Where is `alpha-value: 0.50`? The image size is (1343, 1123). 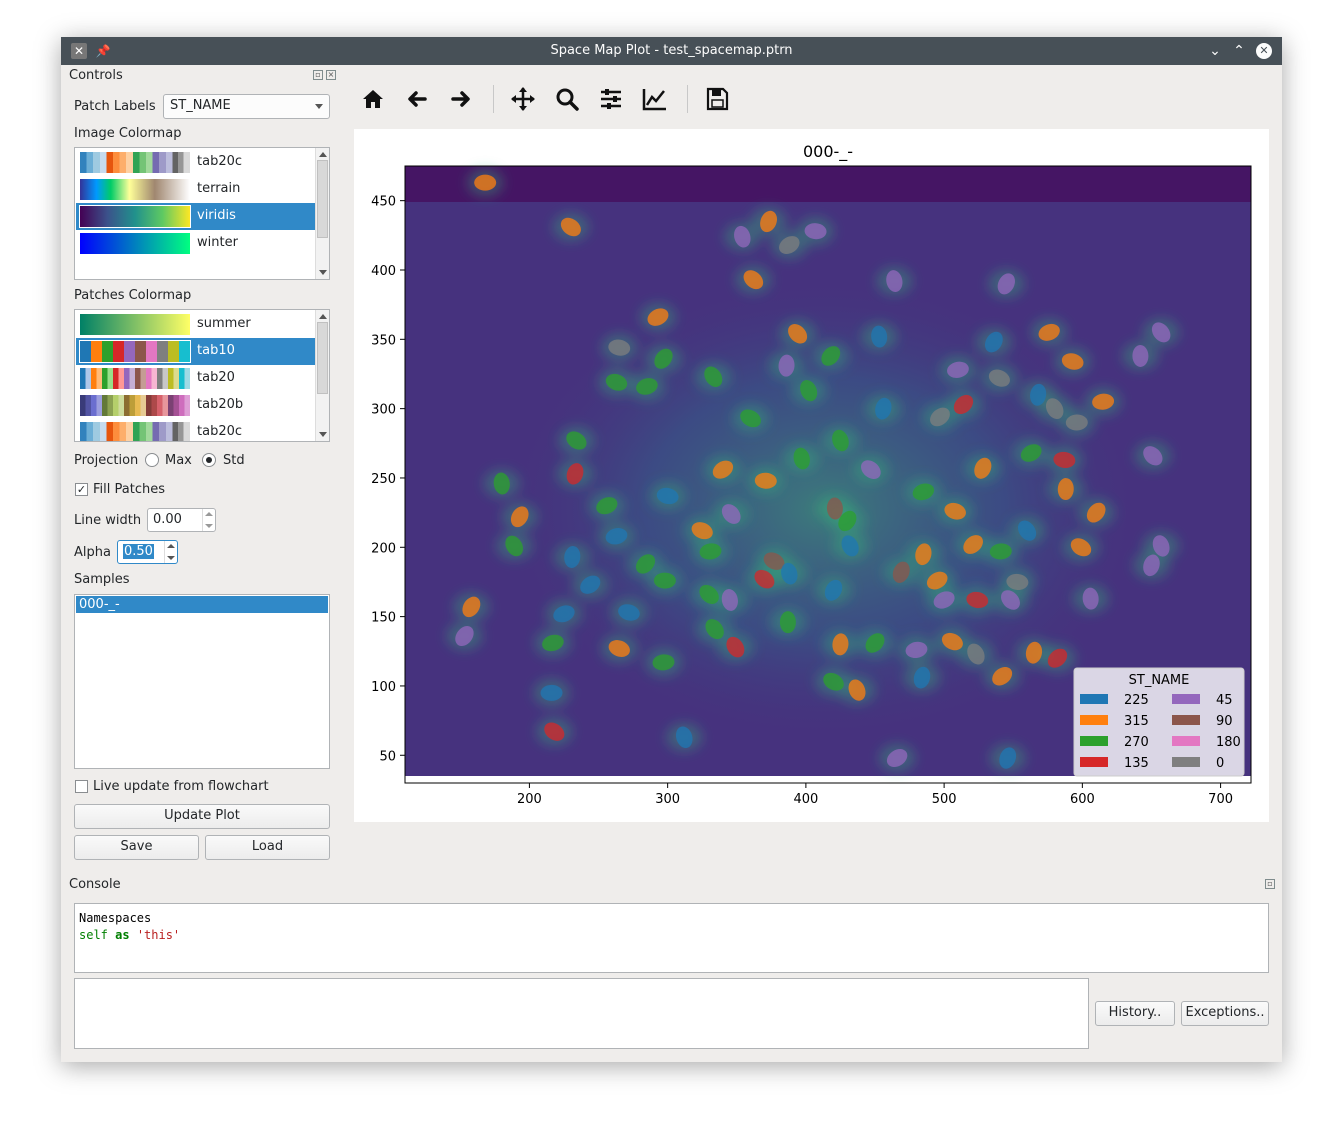 alpha-value: 0.50 is located at coordinates (138, 551).